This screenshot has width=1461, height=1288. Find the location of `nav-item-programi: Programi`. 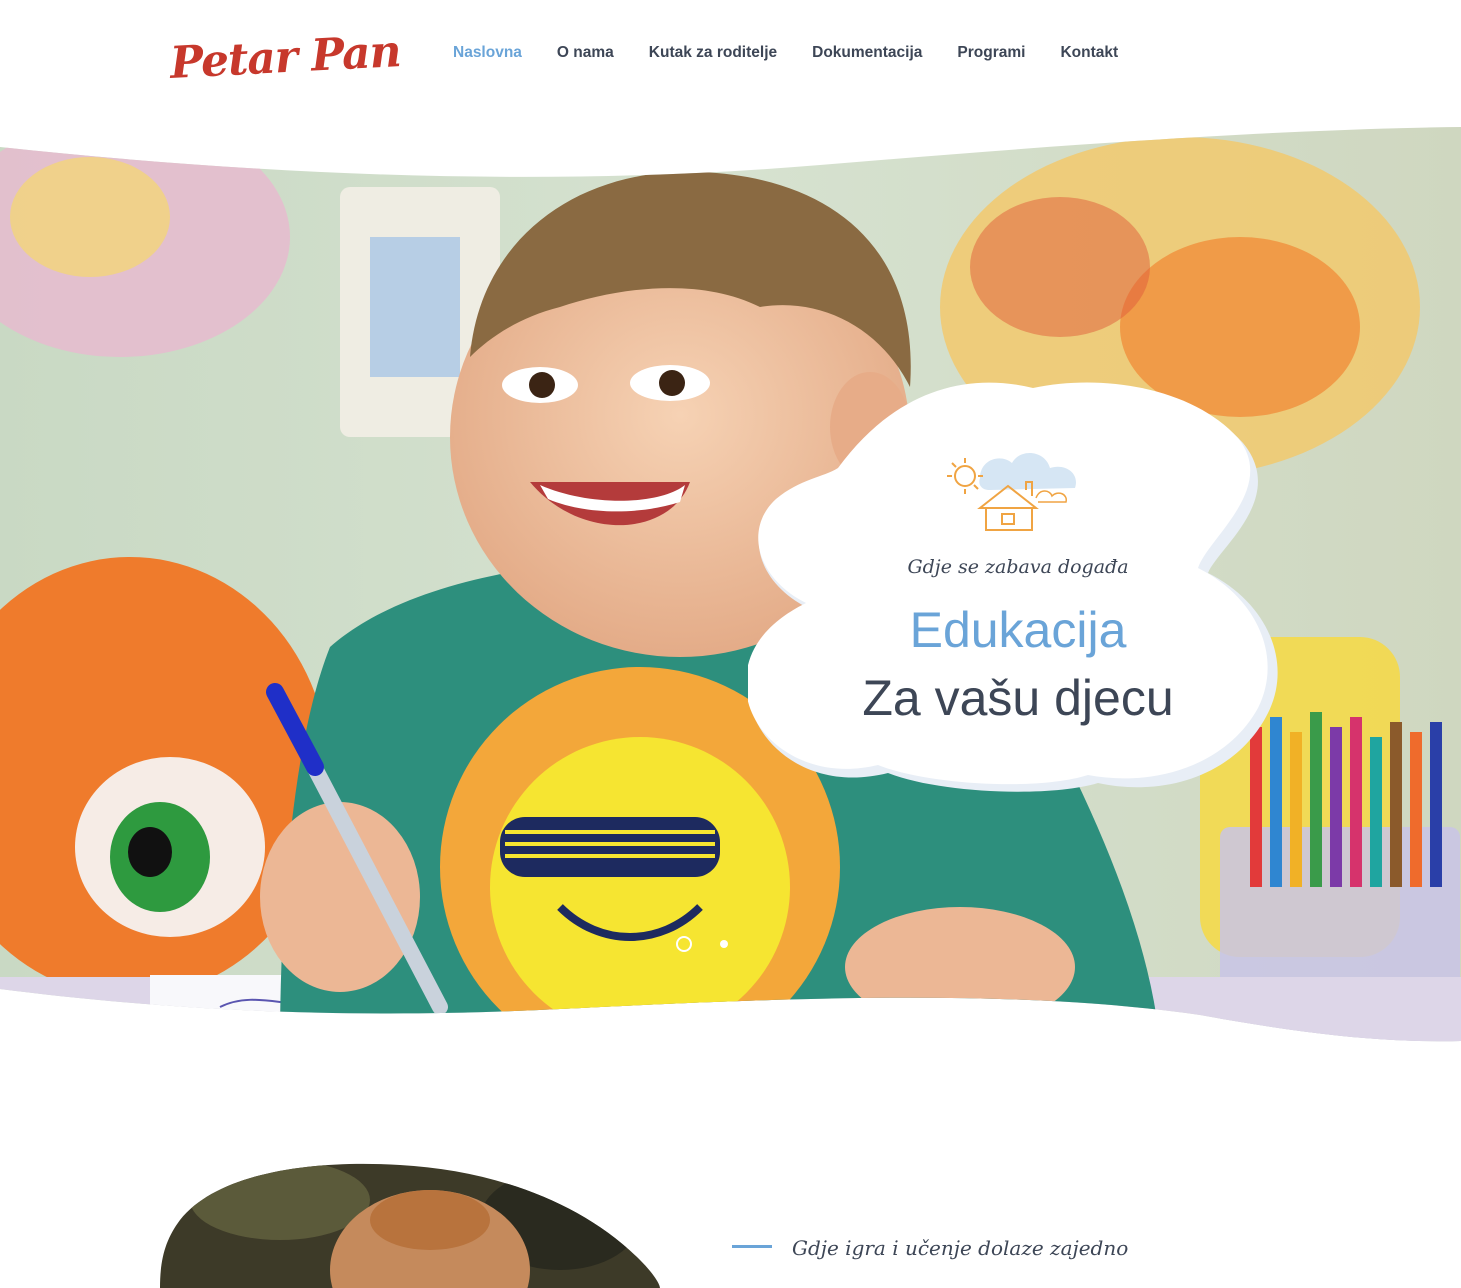

nav-item-programi: Programi is located at coordinates (991, 53).